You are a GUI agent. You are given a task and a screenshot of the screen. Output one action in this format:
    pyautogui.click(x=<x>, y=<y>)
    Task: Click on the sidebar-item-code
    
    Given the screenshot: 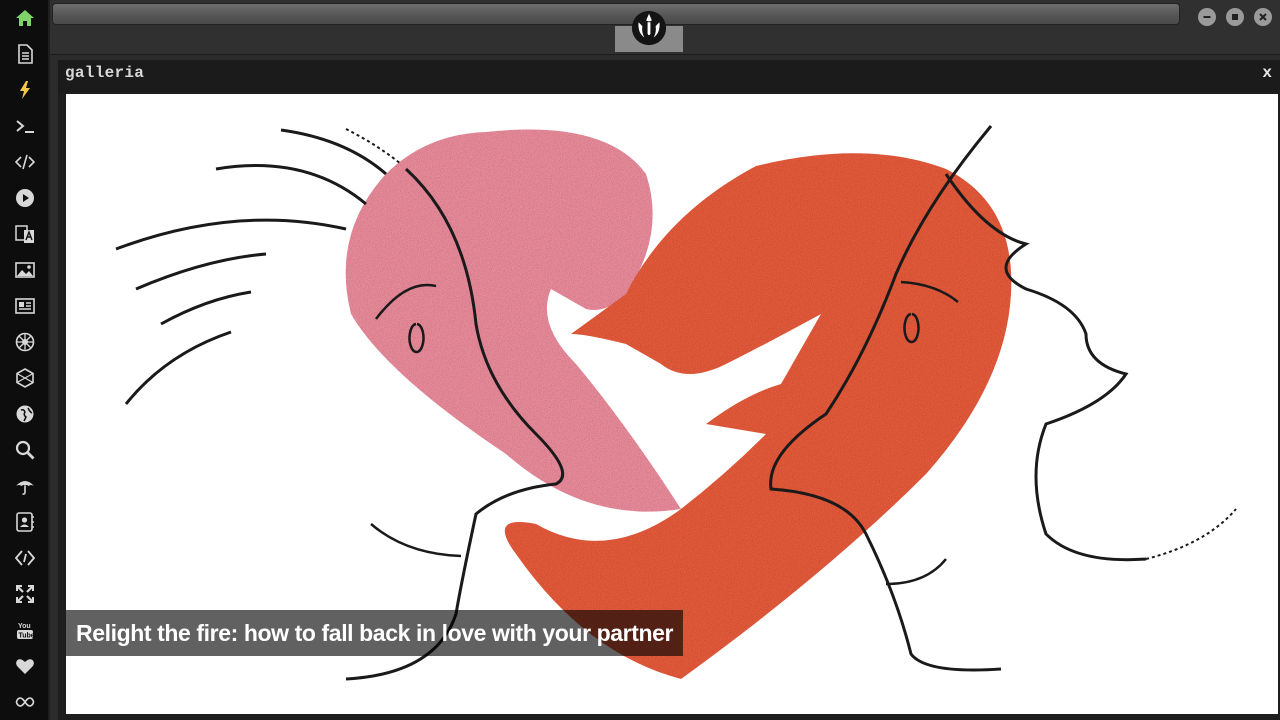 What is the action you would take?
    pyautogui.click(x=25, y=162)
    